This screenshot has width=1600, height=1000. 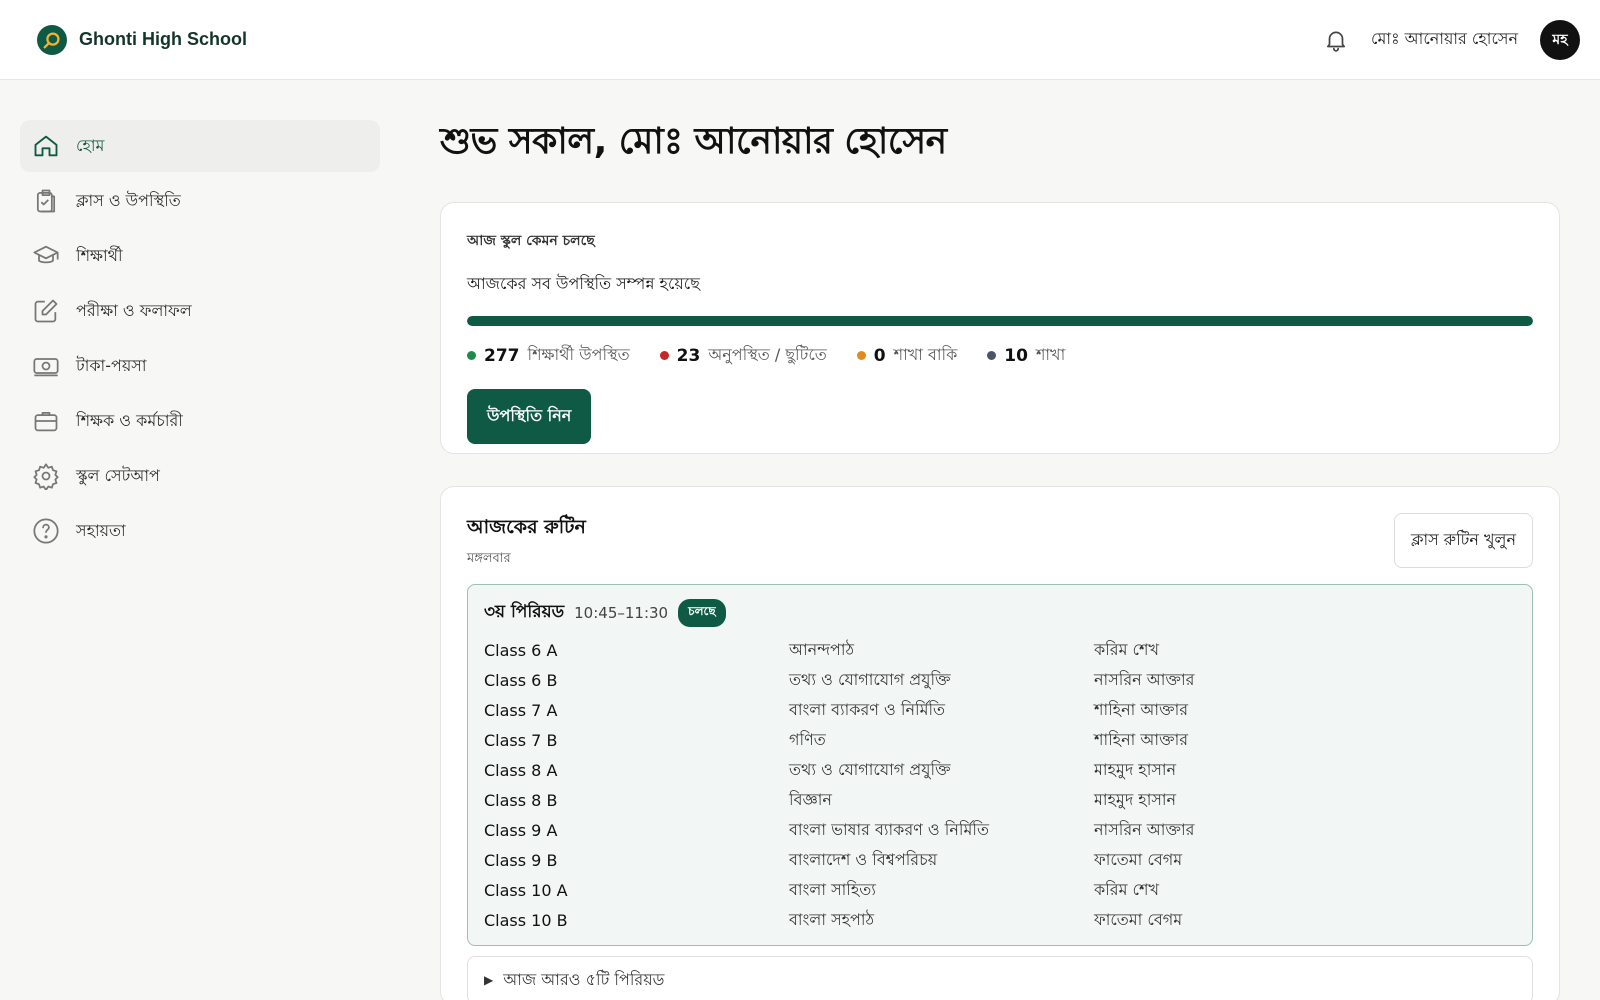 What do you see at coordinates (200, 256) in the screenshot?
I see `sidebar-item-students: শিক্ষার্থী` at bounding box center [200, 256].